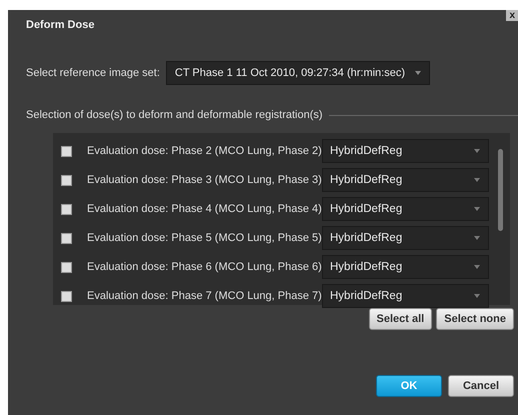 The height and width of the screenshot is (415, 518). What do you see at coordinates (204, 209) in the screenshot?
I see `dose-label: Evaluation dose: Phase 4 (MCO Lung, Phase 4)` at bounding box center [204, 209].